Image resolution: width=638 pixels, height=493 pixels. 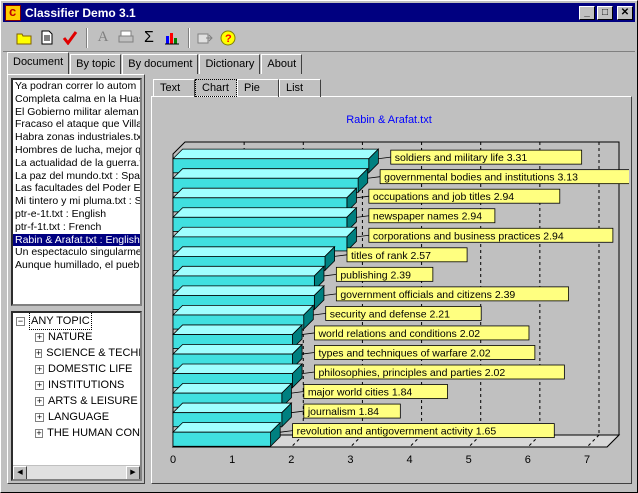 I want to click on list-item: Mi tintero y mi pluma.txt : Sp, so click(x=76, y=201).